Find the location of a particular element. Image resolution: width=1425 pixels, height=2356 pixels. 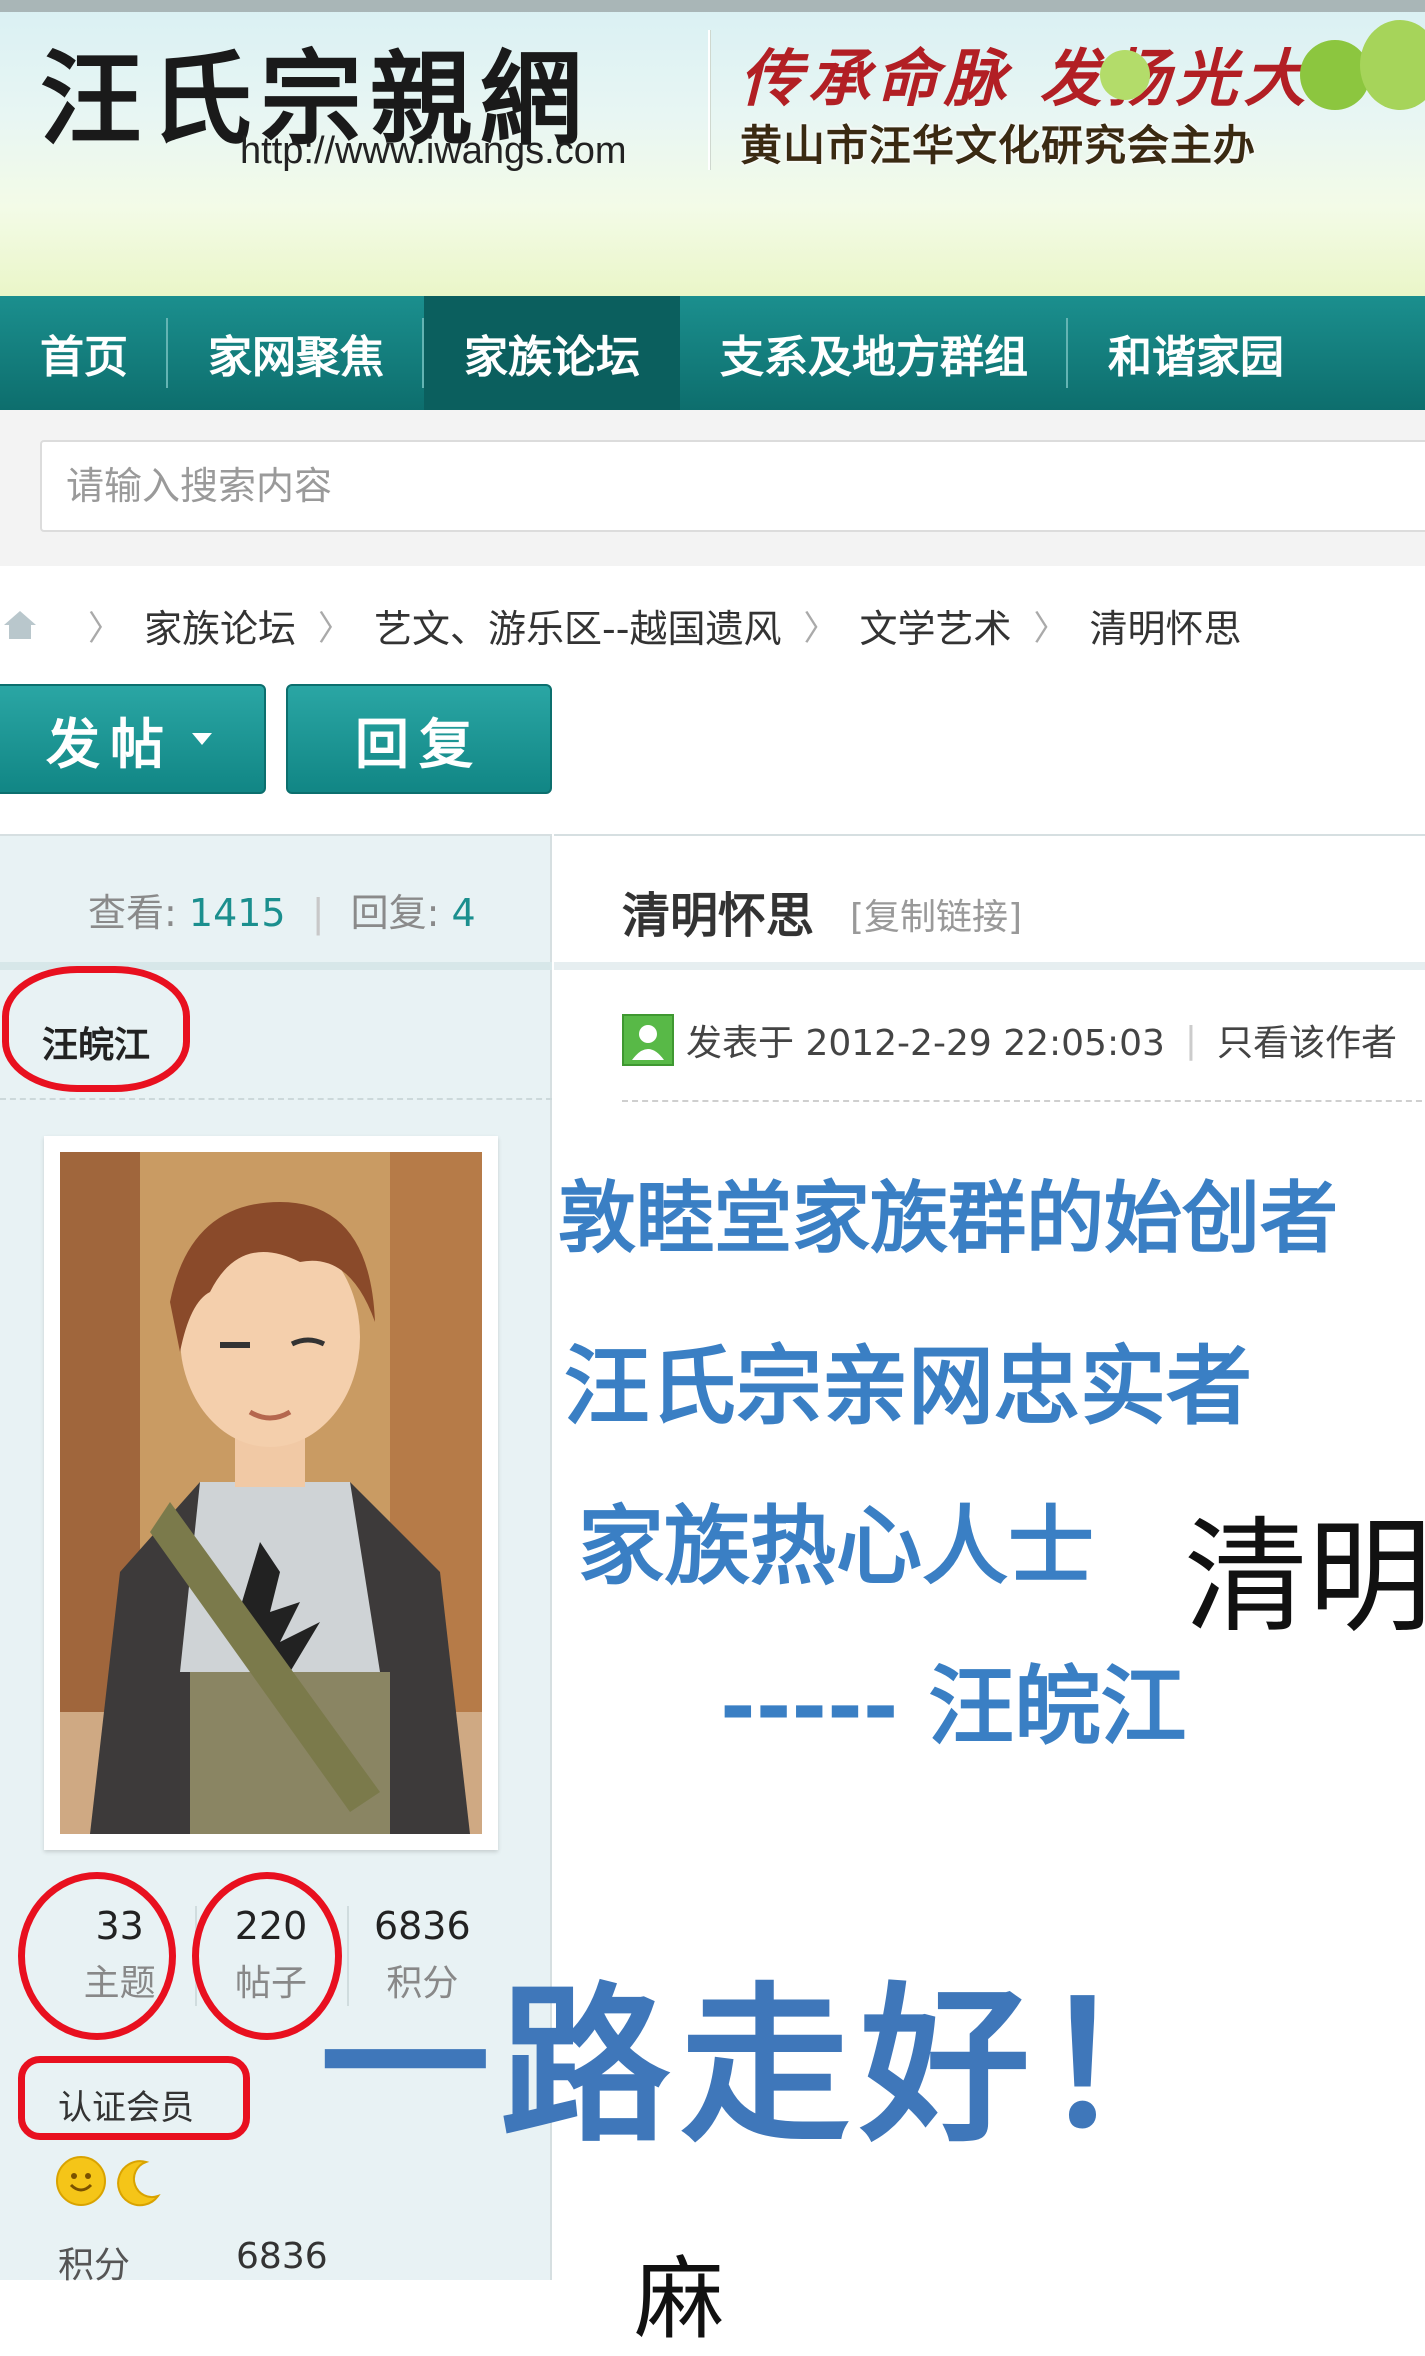

views-label: 查看: is located at coordinates (132, 913).